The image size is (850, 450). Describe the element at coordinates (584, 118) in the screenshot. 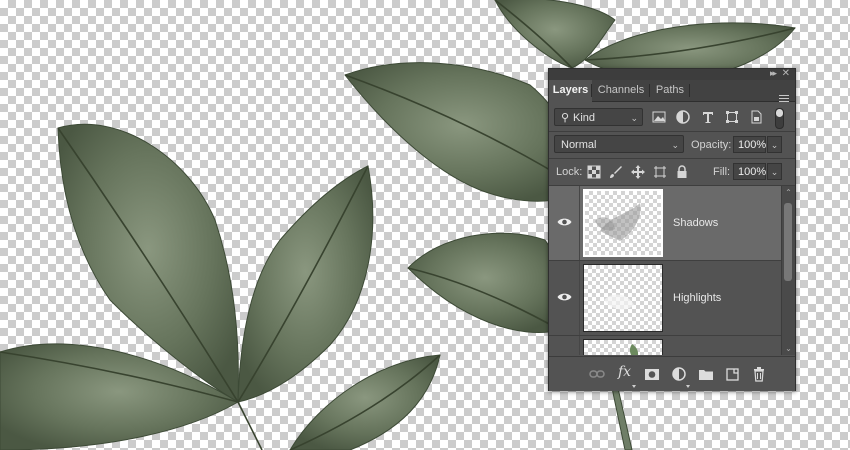

I see `filter-kind-label: Kind` at that location.